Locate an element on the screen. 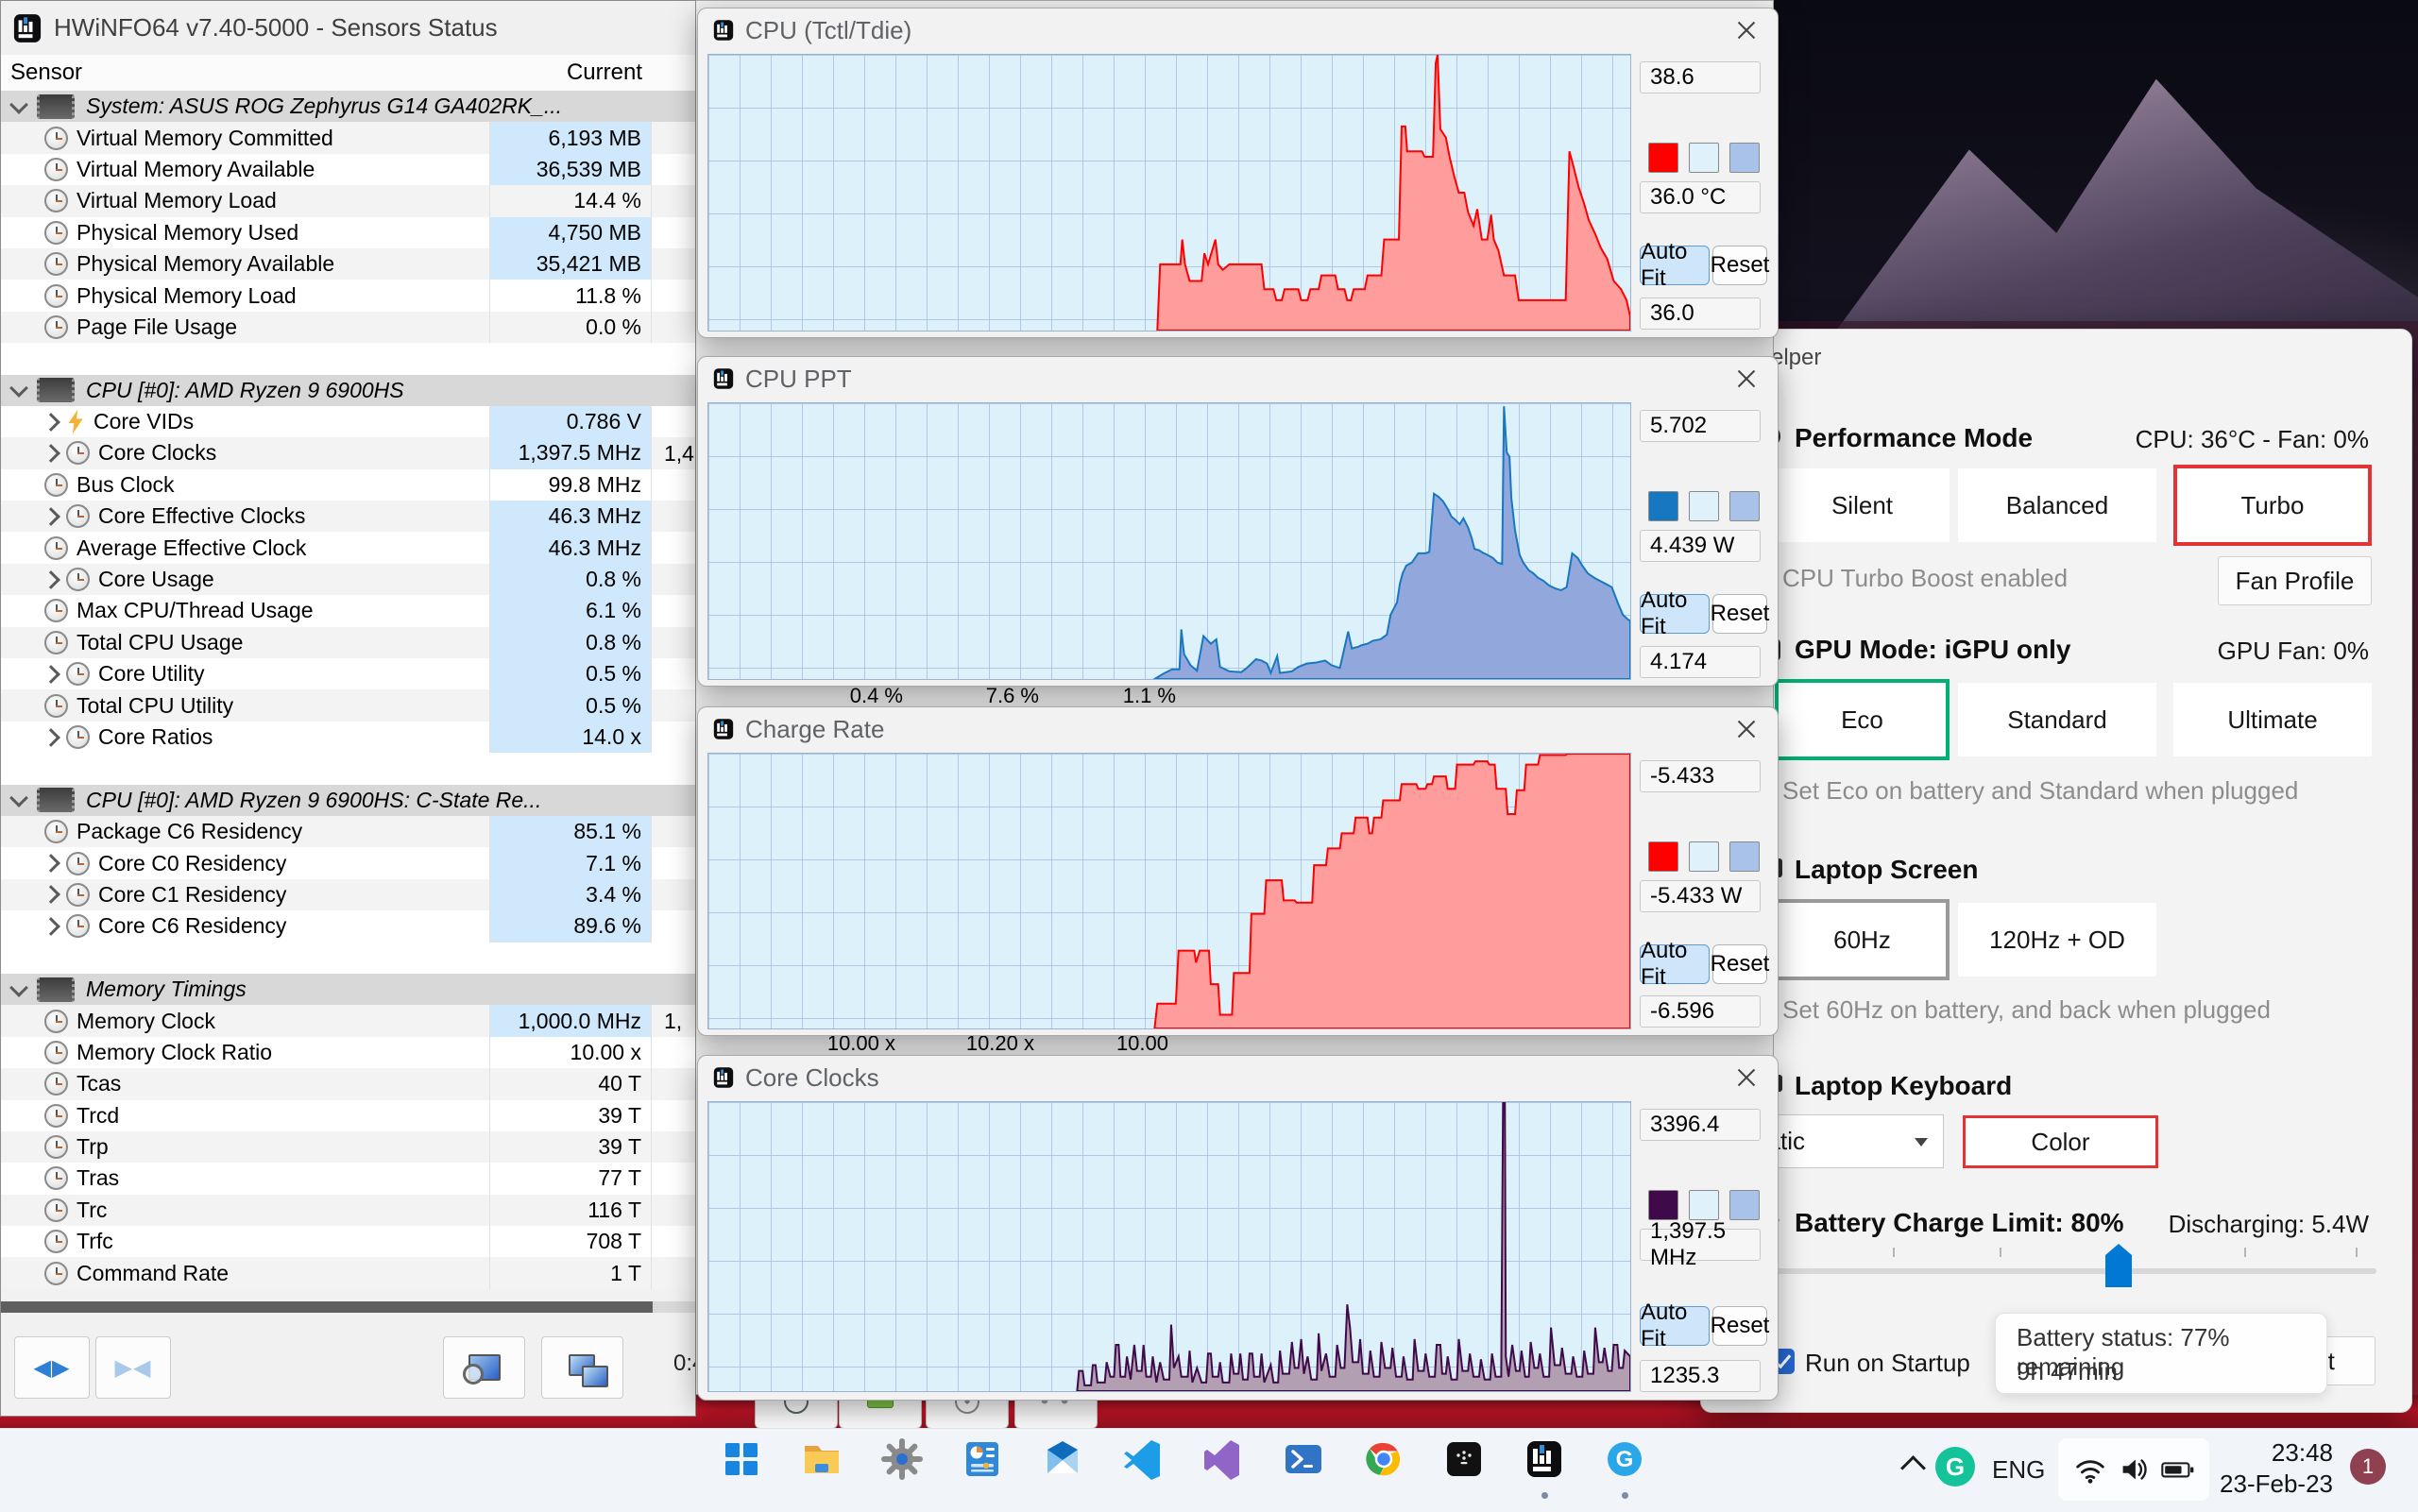 The width and height of the screenshot is (2418, 1512). graph-titlebar: Core Clocks is located at coordinates (1238, 1078).